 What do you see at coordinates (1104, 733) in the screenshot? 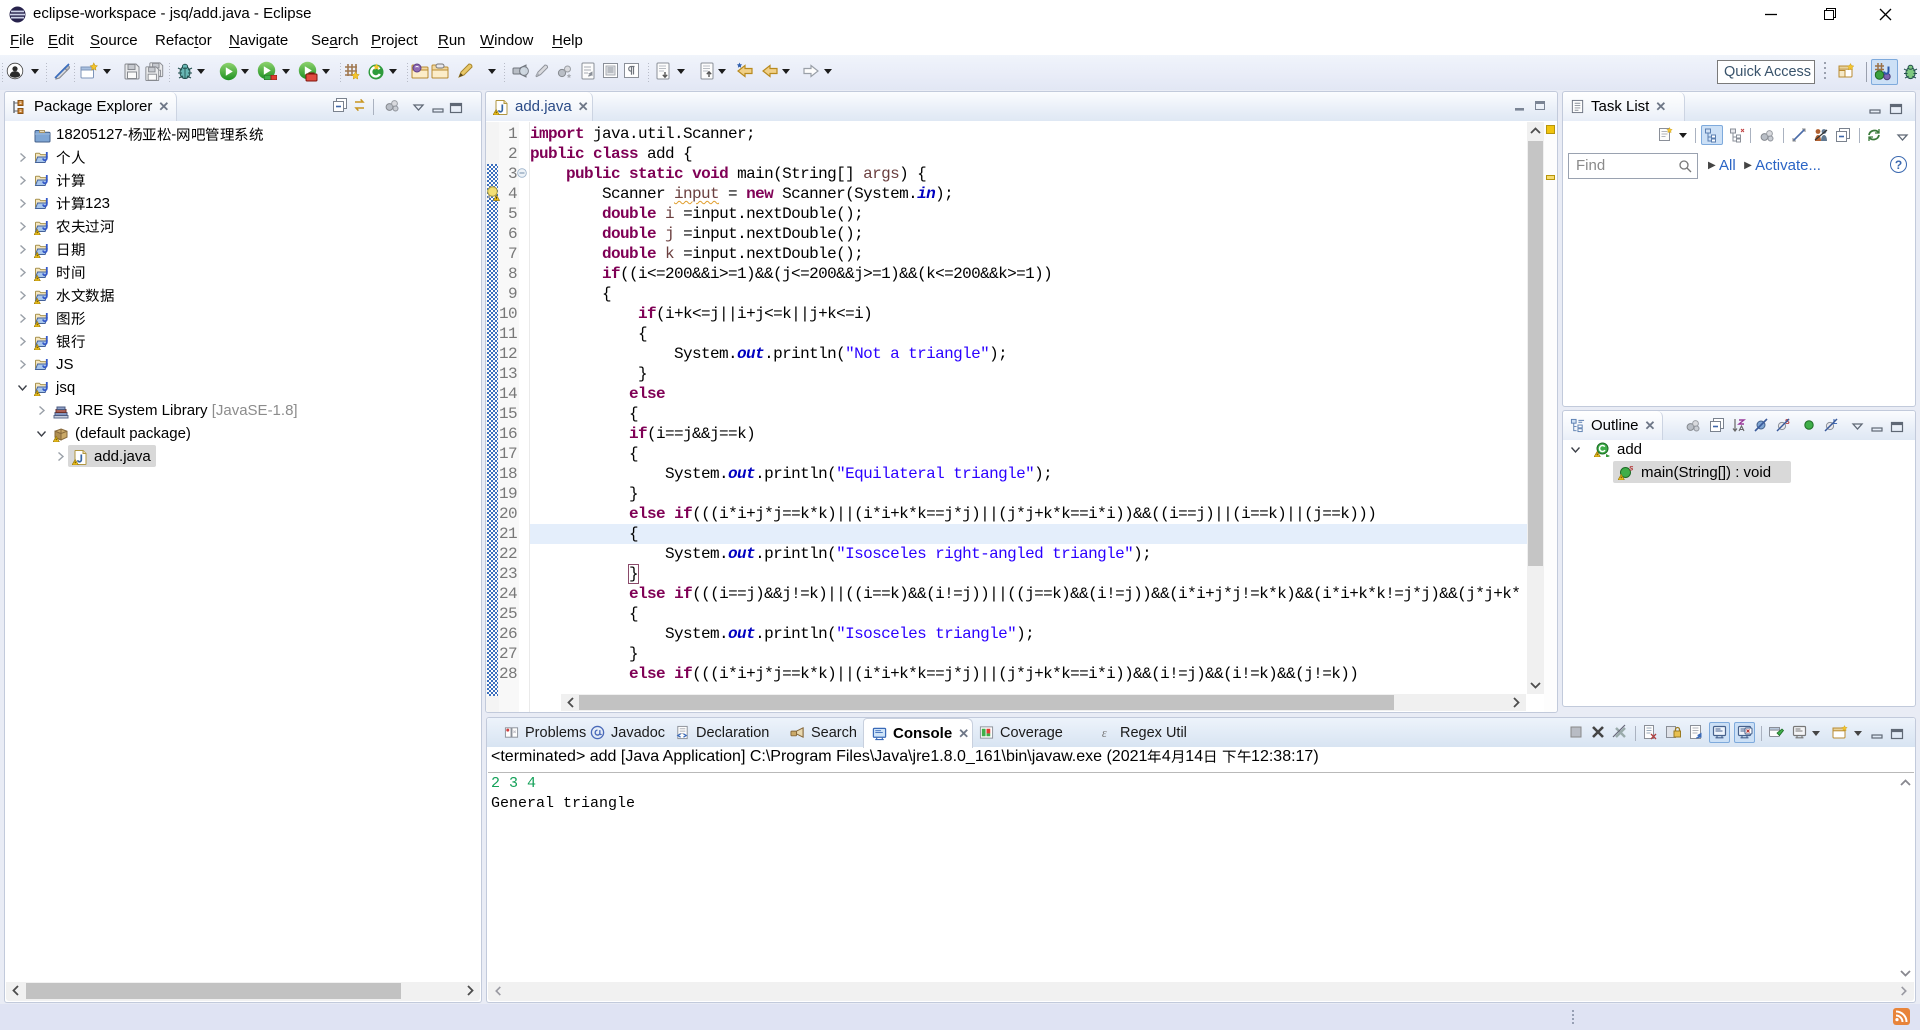
I see `svg-text: ε` at bounding box center [1104, 733].